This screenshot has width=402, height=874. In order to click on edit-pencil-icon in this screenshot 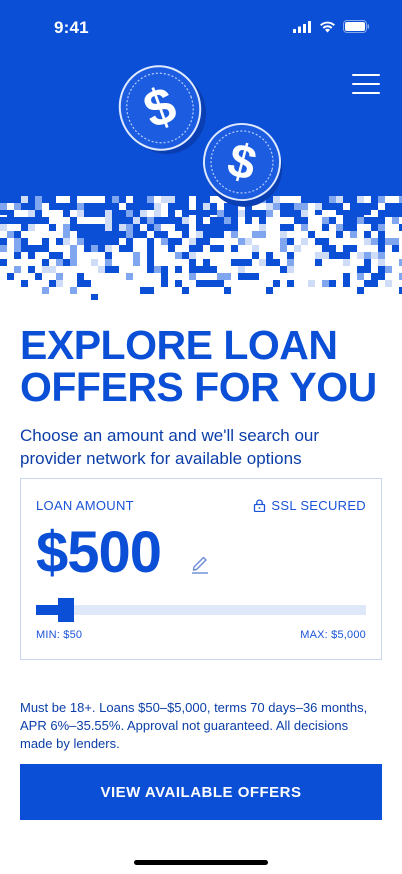, I will do `click(200, 563)`.